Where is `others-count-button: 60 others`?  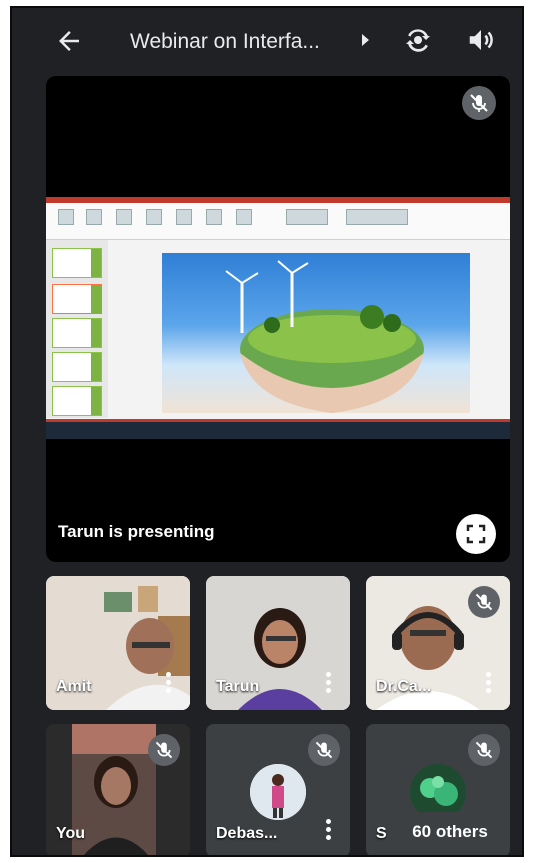
others-count-button: 60 others is located at coordinates (450, 832).